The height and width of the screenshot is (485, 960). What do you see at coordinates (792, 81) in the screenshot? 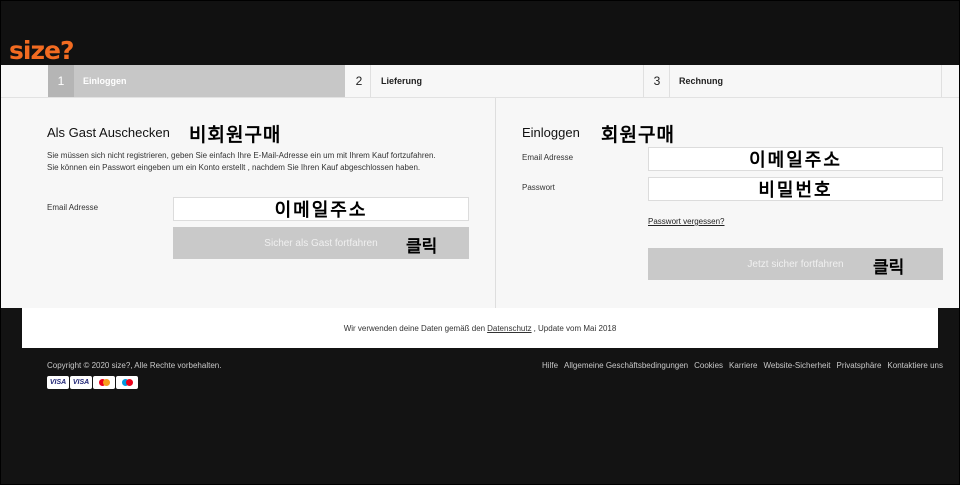
I see `step-billing: 3 Rechnung` at bounding box center [792, 81].